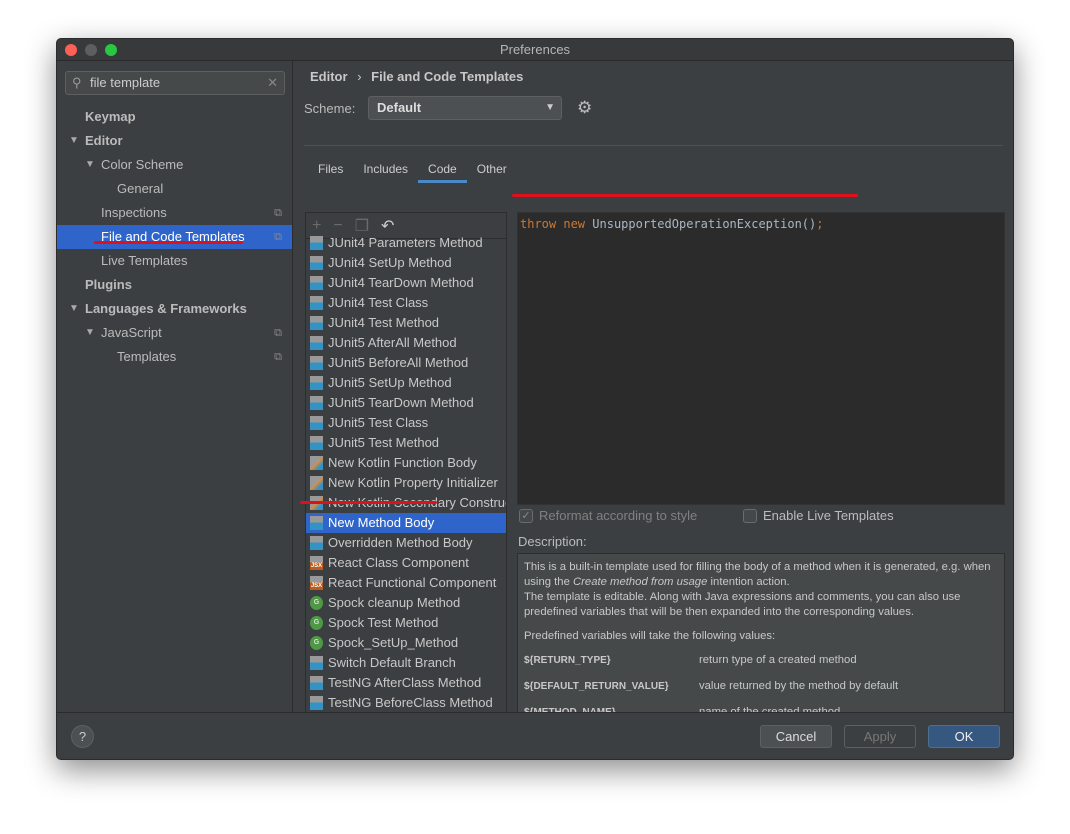 The width and height of the screenshot is (1070, 834). Describe the element at coordinates (174, 285) in the screenshot. I see `sidebar-item: Plugins` at that location.